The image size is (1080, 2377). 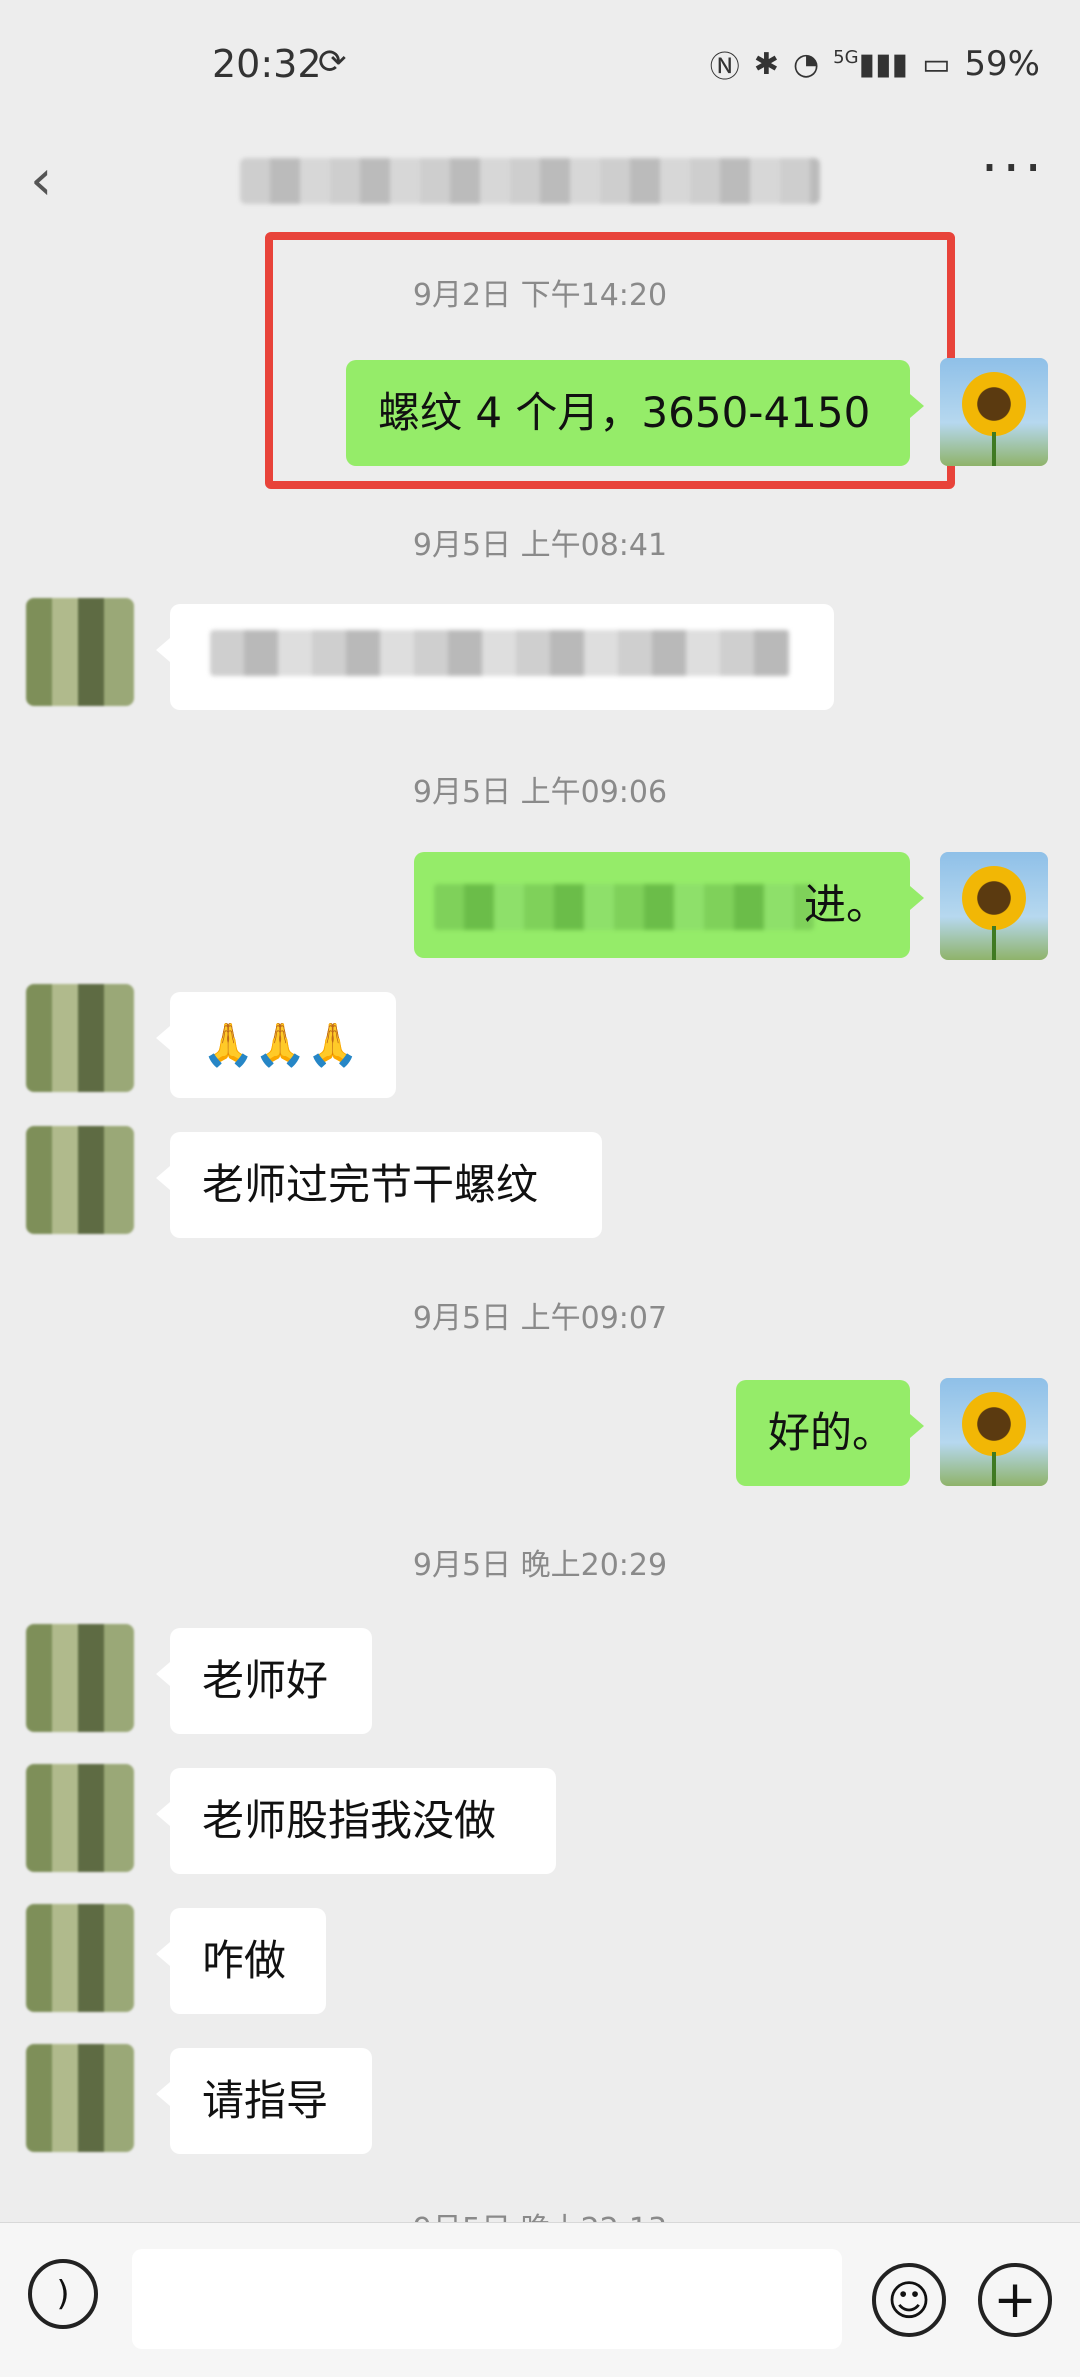 What do you see at coordinates (349, 1820) in the screenshot?
I see `message-text: 老师股指我没做` at bounding box center [349, 1820].